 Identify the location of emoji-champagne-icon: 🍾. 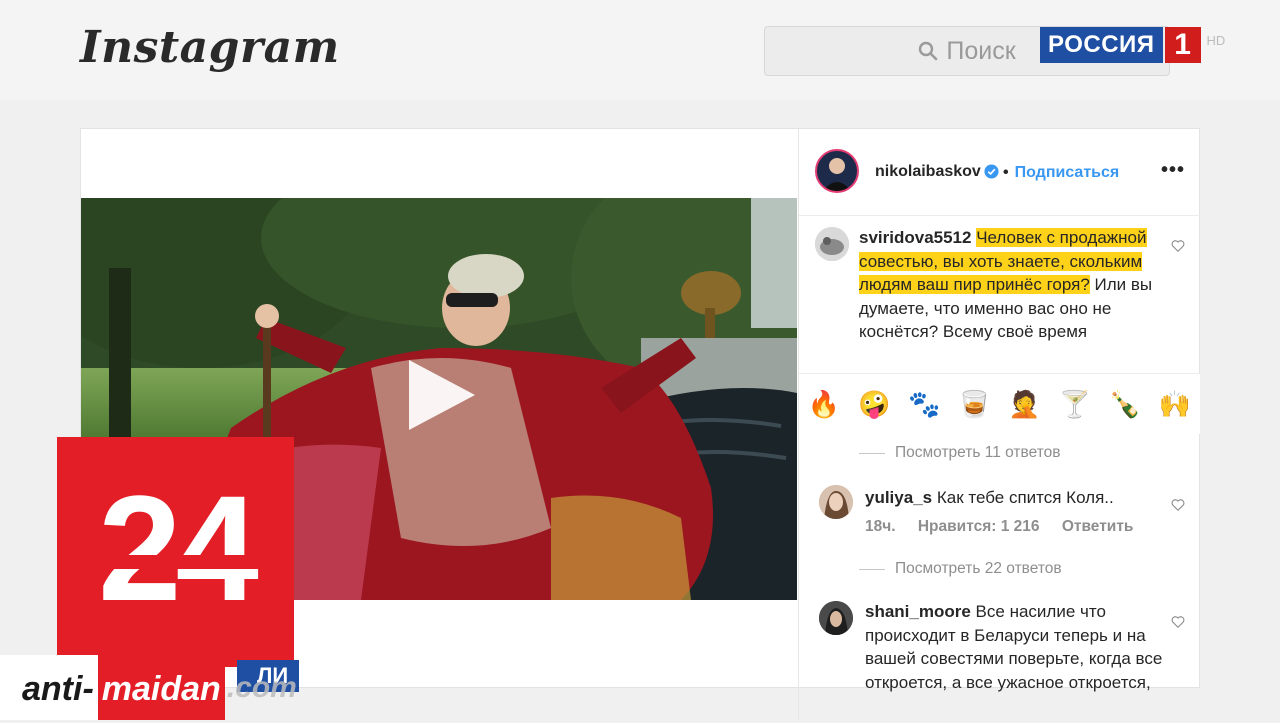
(1125, 404).